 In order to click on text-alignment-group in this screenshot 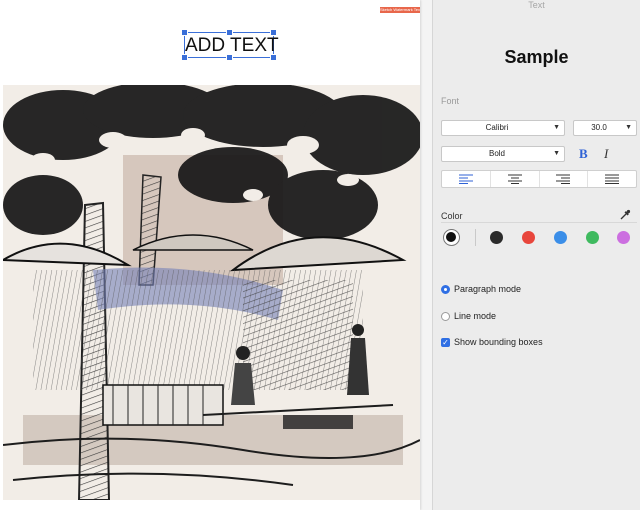, I will do `click(539, 179)`.